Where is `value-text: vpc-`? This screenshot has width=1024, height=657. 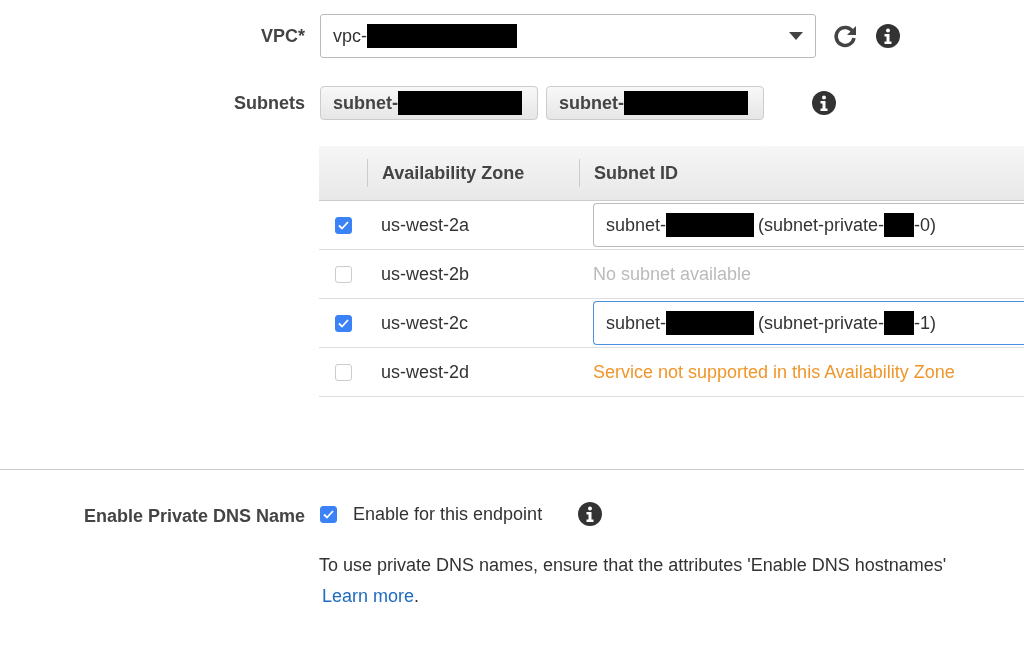
value-text: vpc- is located at coordinates (350, 36).